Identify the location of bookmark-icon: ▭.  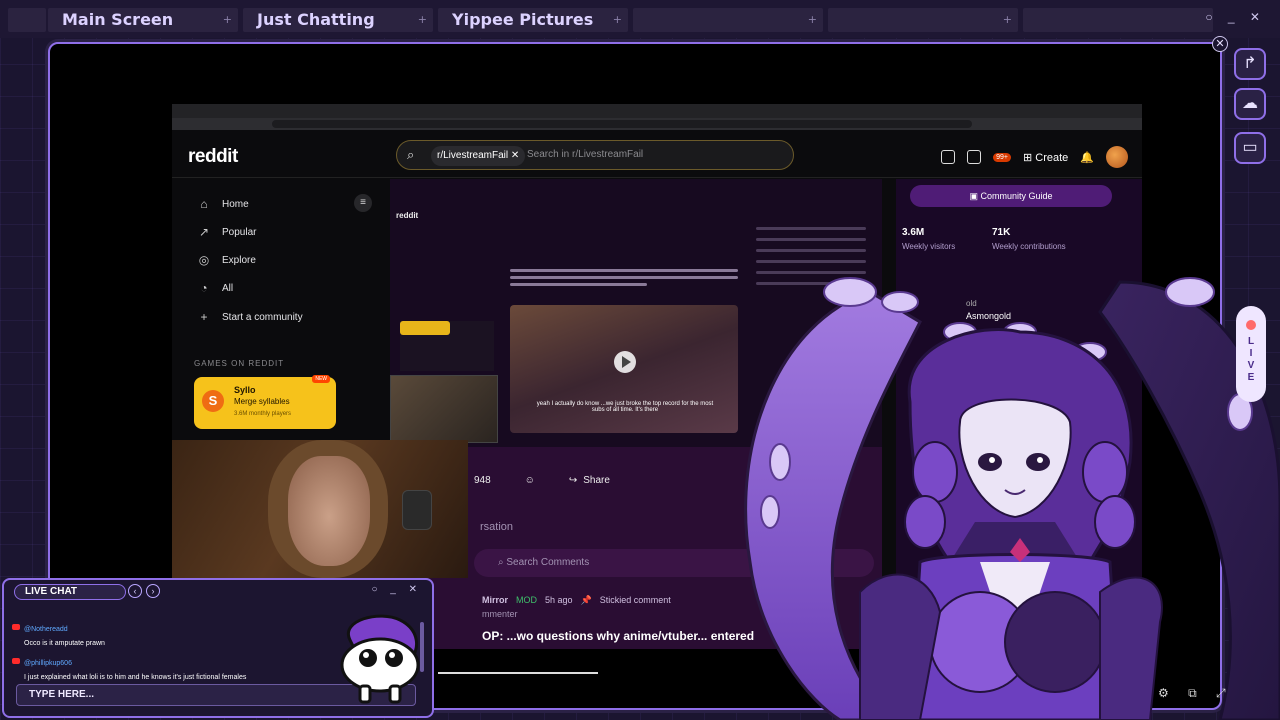
(1250, 148).